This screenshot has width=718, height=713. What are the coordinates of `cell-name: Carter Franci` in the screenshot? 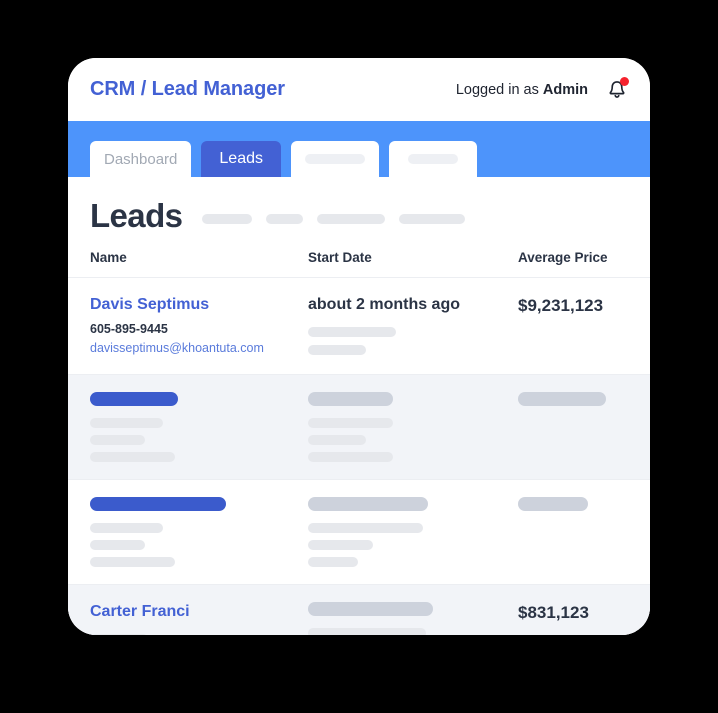 It's located at (188, 609).